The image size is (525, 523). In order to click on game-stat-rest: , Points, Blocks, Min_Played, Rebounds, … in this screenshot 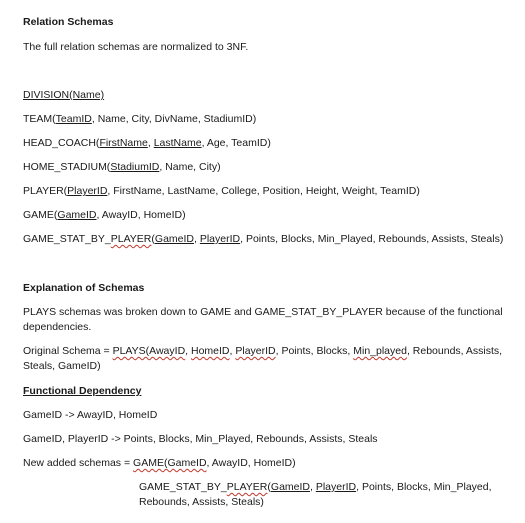, I will do `click(372, 239)`.